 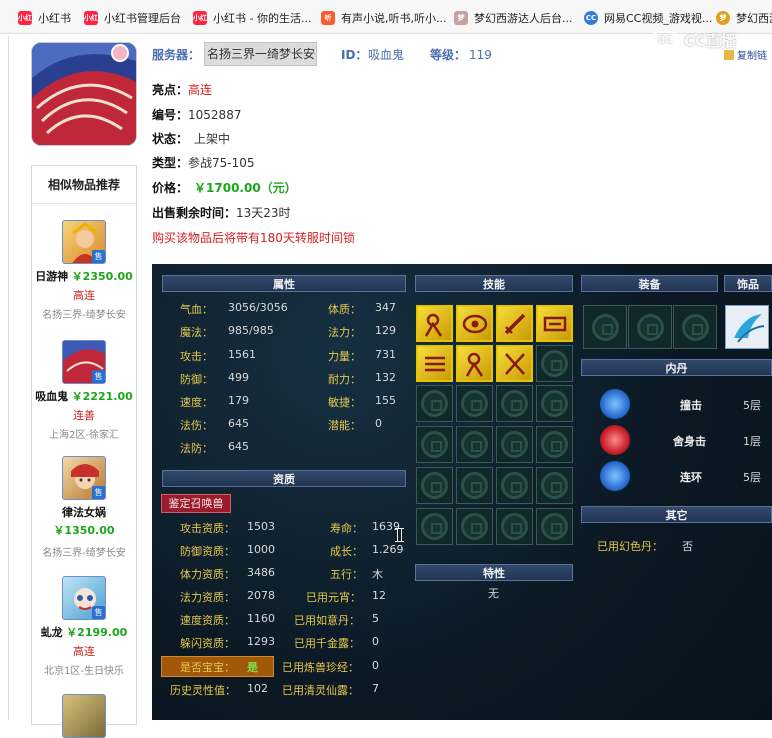 What do you see at coordinates (448, 55) in the screenshot?
I see `level-label: 等级：` at bounding box center [448, 55].